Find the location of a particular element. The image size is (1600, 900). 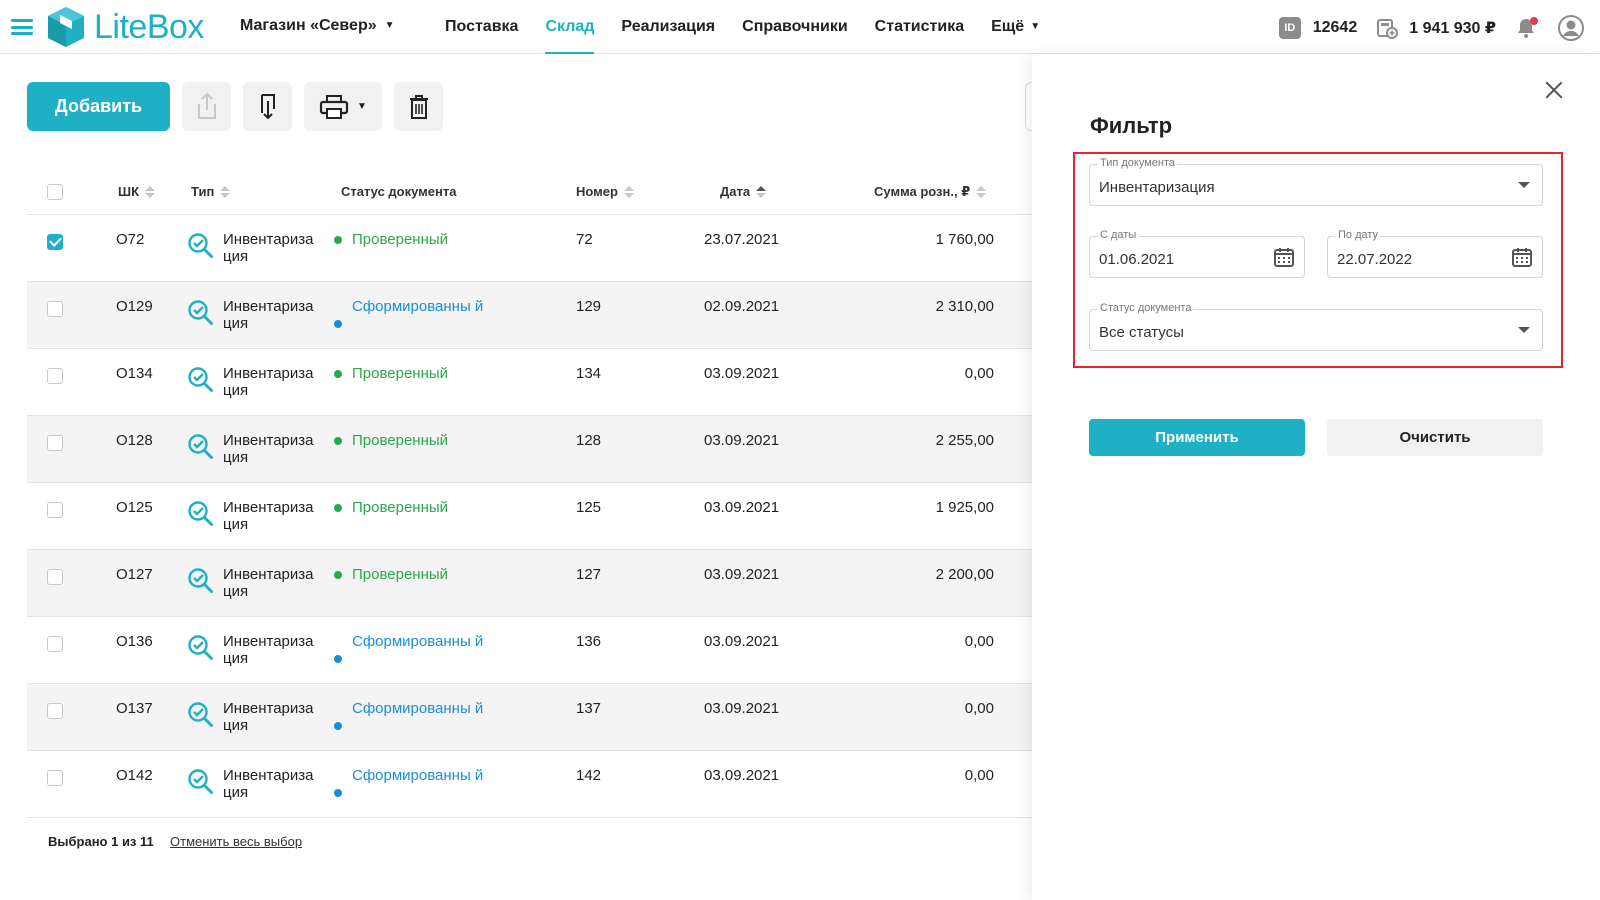

share-icon is located at coordinates (206, 105).